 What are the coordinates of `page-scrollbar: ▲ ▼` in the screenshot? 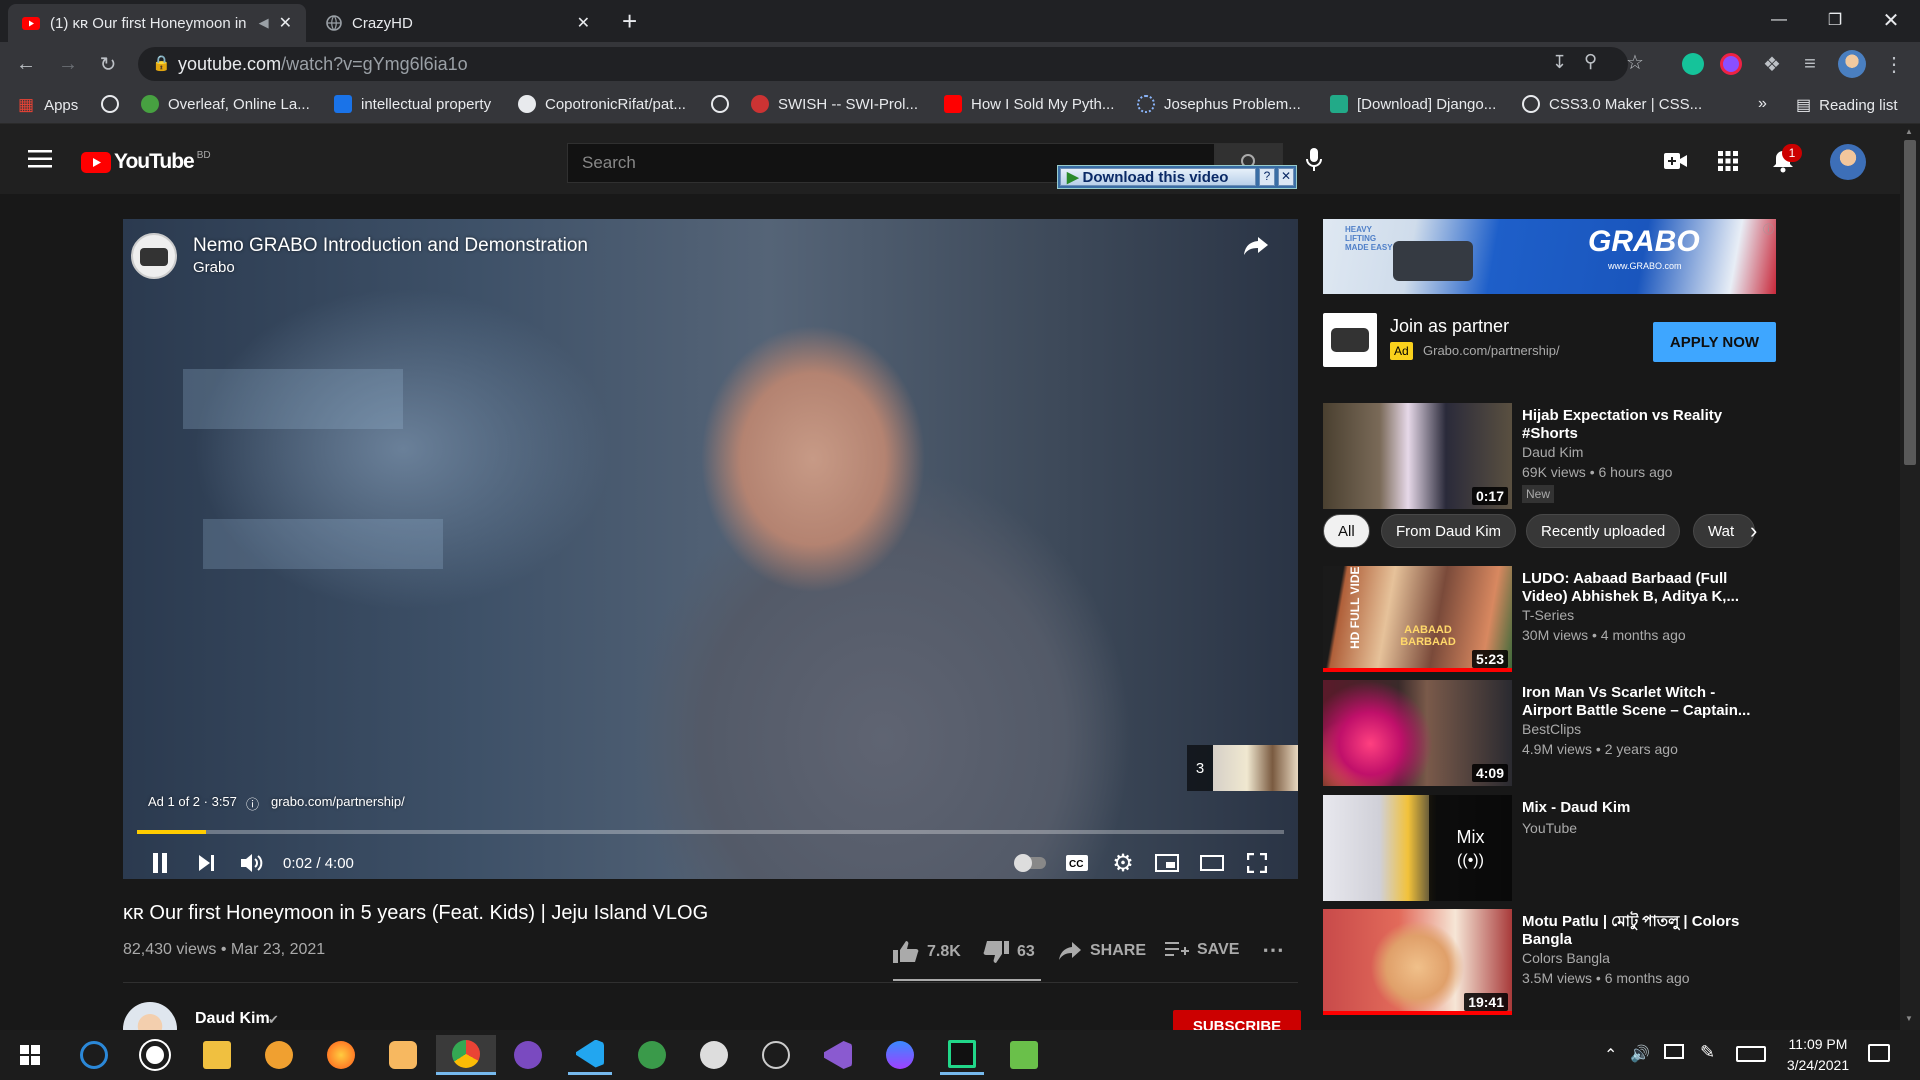 It's located at (1910, 577).